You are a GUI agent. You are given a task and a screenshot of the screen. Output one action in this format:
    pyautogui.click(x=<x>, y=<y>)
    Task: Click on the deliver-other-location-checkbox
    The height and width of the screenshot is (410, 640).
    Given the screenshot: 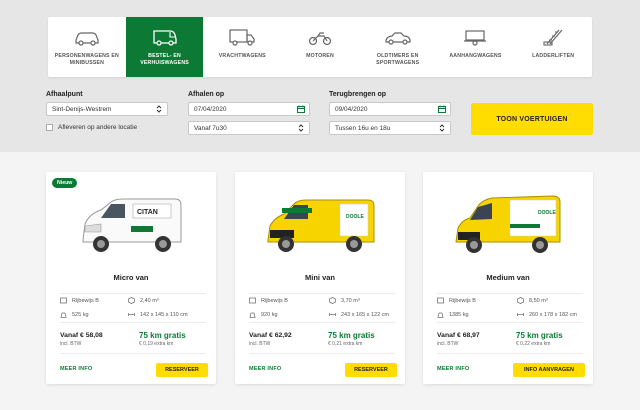 What is the action you would take?
    pyautogui.click(x=49, y=127)
    